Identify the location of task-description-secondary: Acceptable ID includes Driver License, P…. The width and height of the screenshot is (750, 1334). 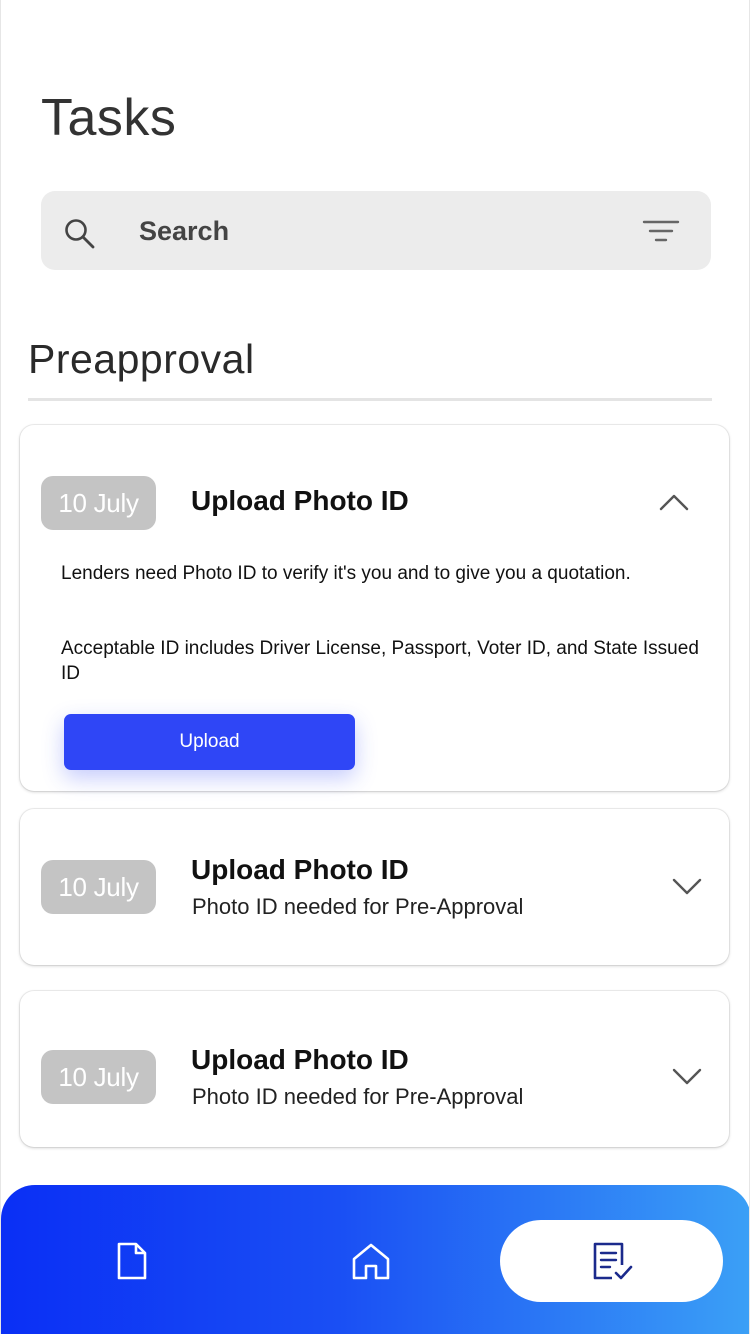
(380, 661).